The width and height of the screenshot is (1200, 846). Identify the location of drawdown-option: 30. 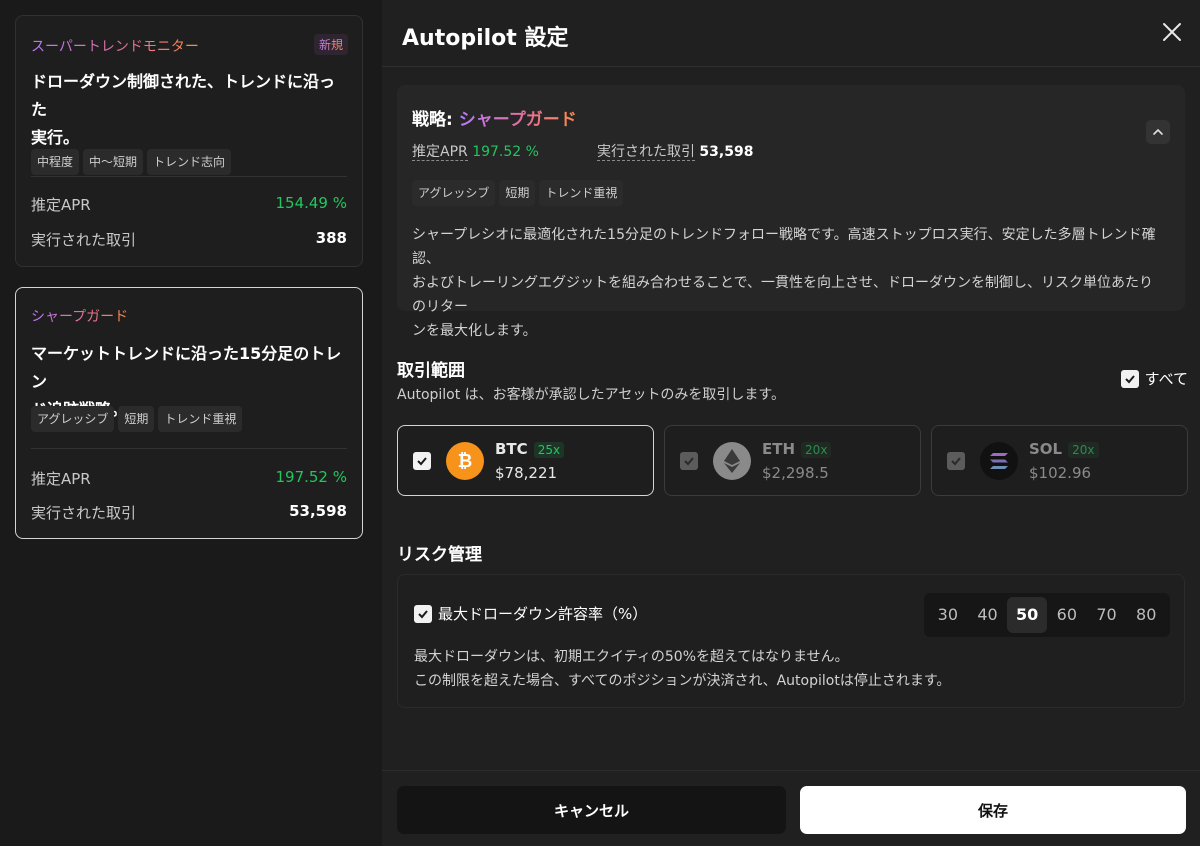
(948, 615).